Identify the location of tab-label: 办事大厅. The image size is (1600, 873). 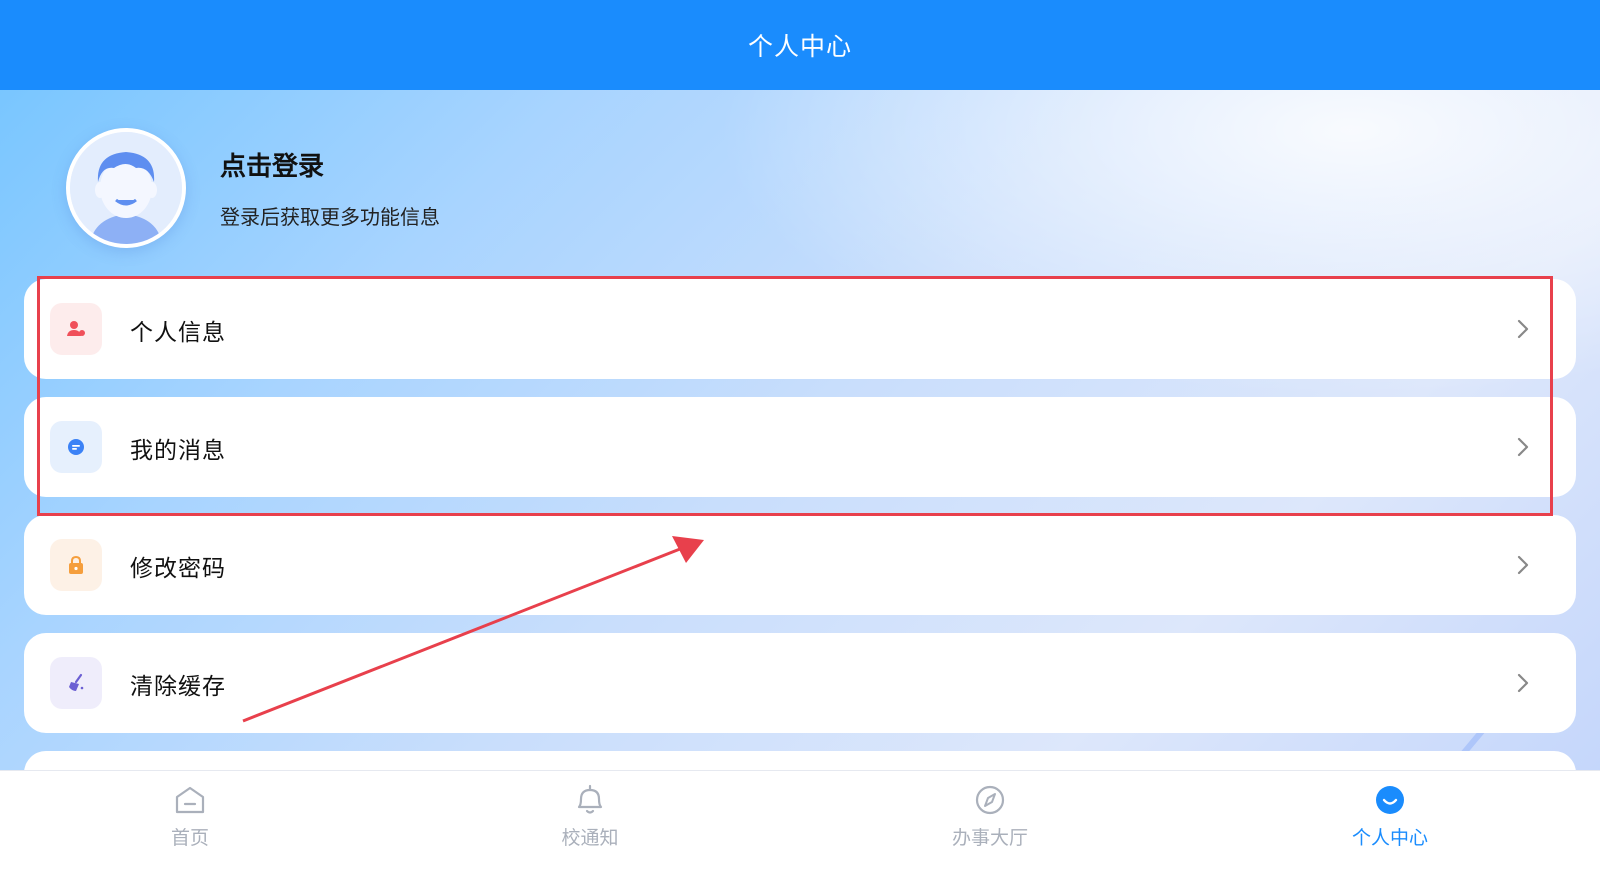
(989, 838).